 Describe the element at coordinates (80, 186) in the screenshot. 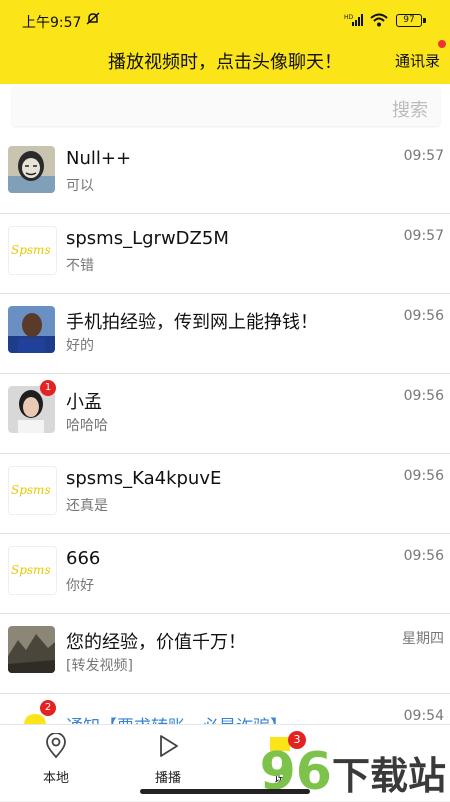

I see `conversation-preview: 可以` at that location.